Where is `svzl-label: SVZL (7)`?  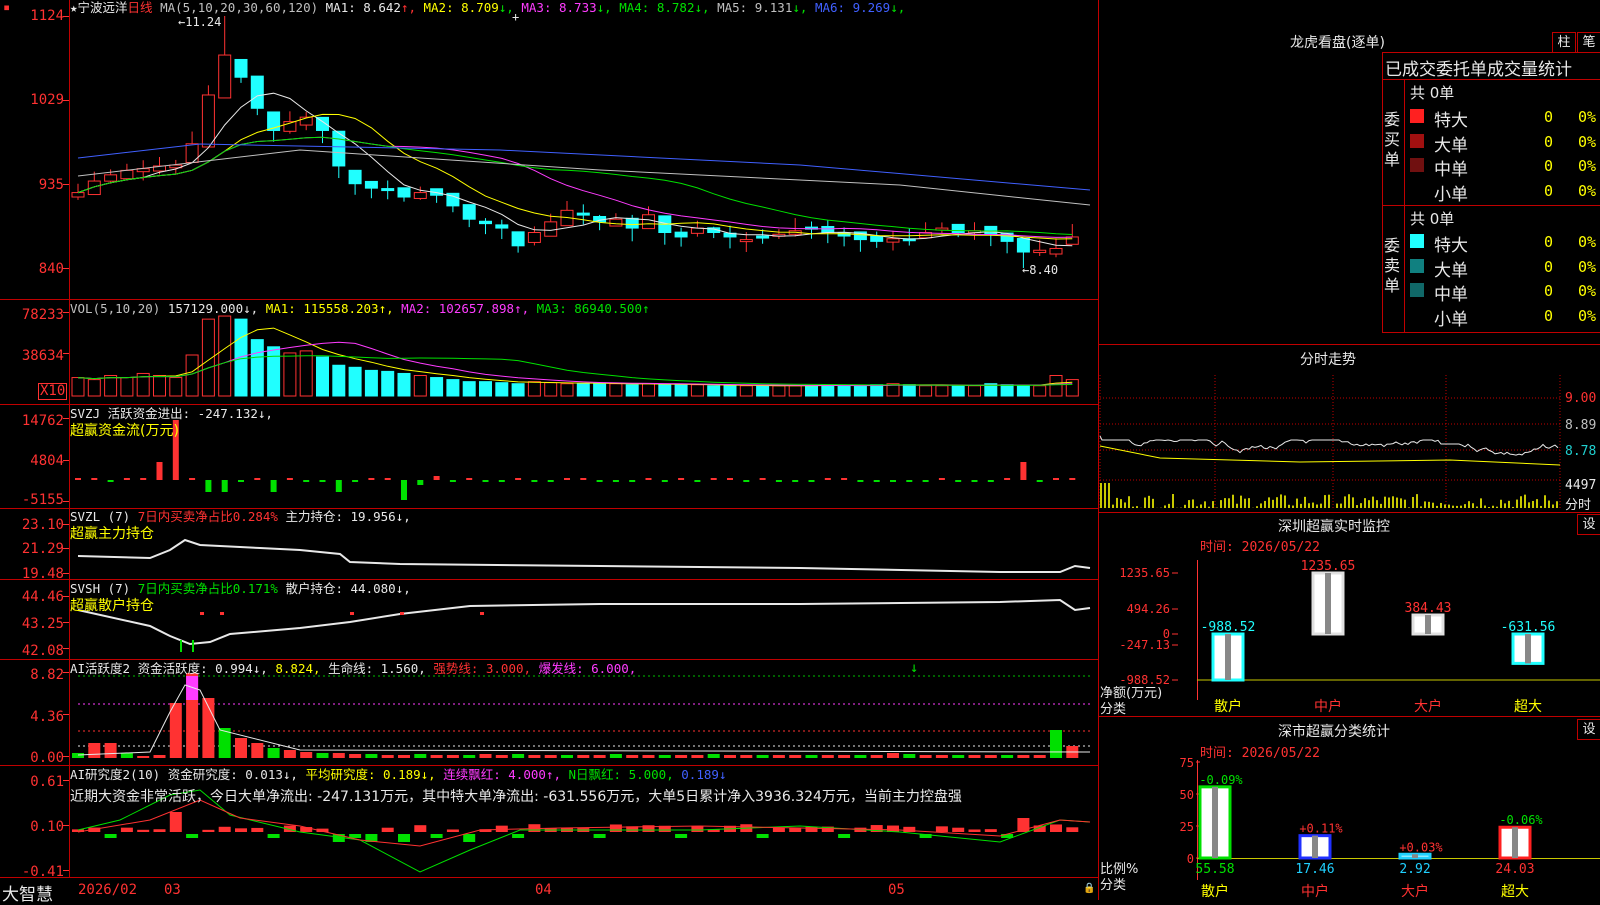
svzl-label: SVZL (7) is located at coordinates (100, 516).